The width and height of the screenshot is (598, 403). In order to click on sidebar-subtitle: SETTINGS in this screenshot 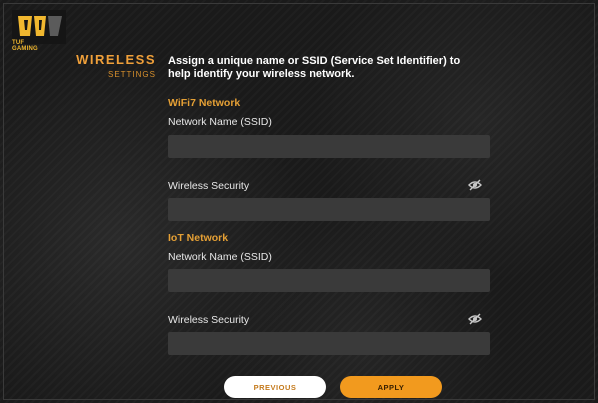, I will do `click(131, 74)`.